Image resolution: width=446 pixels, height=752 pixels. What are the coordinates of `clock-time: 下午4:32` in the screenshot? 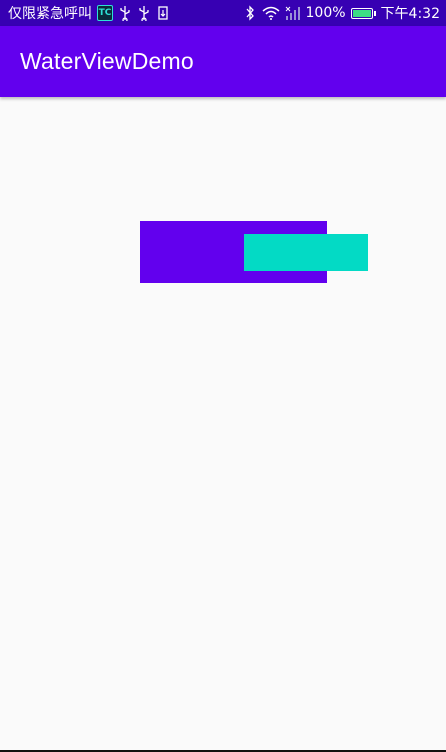 It's located at (410, 14).